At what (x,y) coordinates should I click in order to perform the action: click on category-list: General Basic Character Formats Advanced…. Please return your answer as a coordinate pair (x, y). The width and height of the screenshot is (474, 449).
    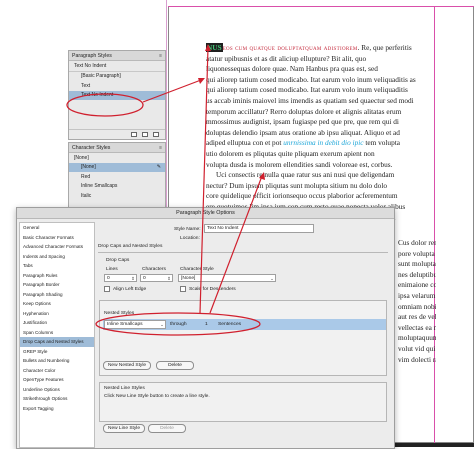
    Looking at the image, I should click on (57, 335).